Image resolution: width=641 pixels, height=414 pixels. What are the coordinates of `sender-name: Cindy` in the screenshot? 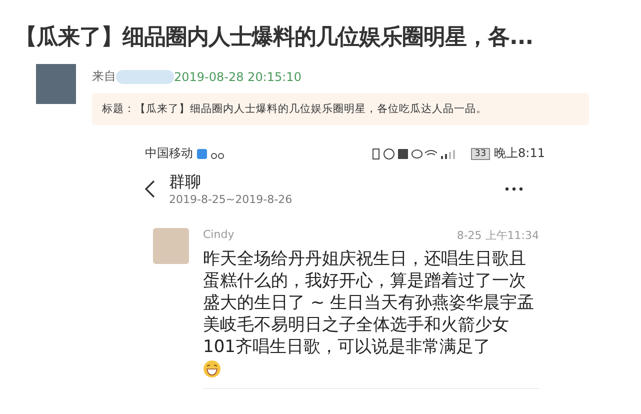 It's located at (218, 235).